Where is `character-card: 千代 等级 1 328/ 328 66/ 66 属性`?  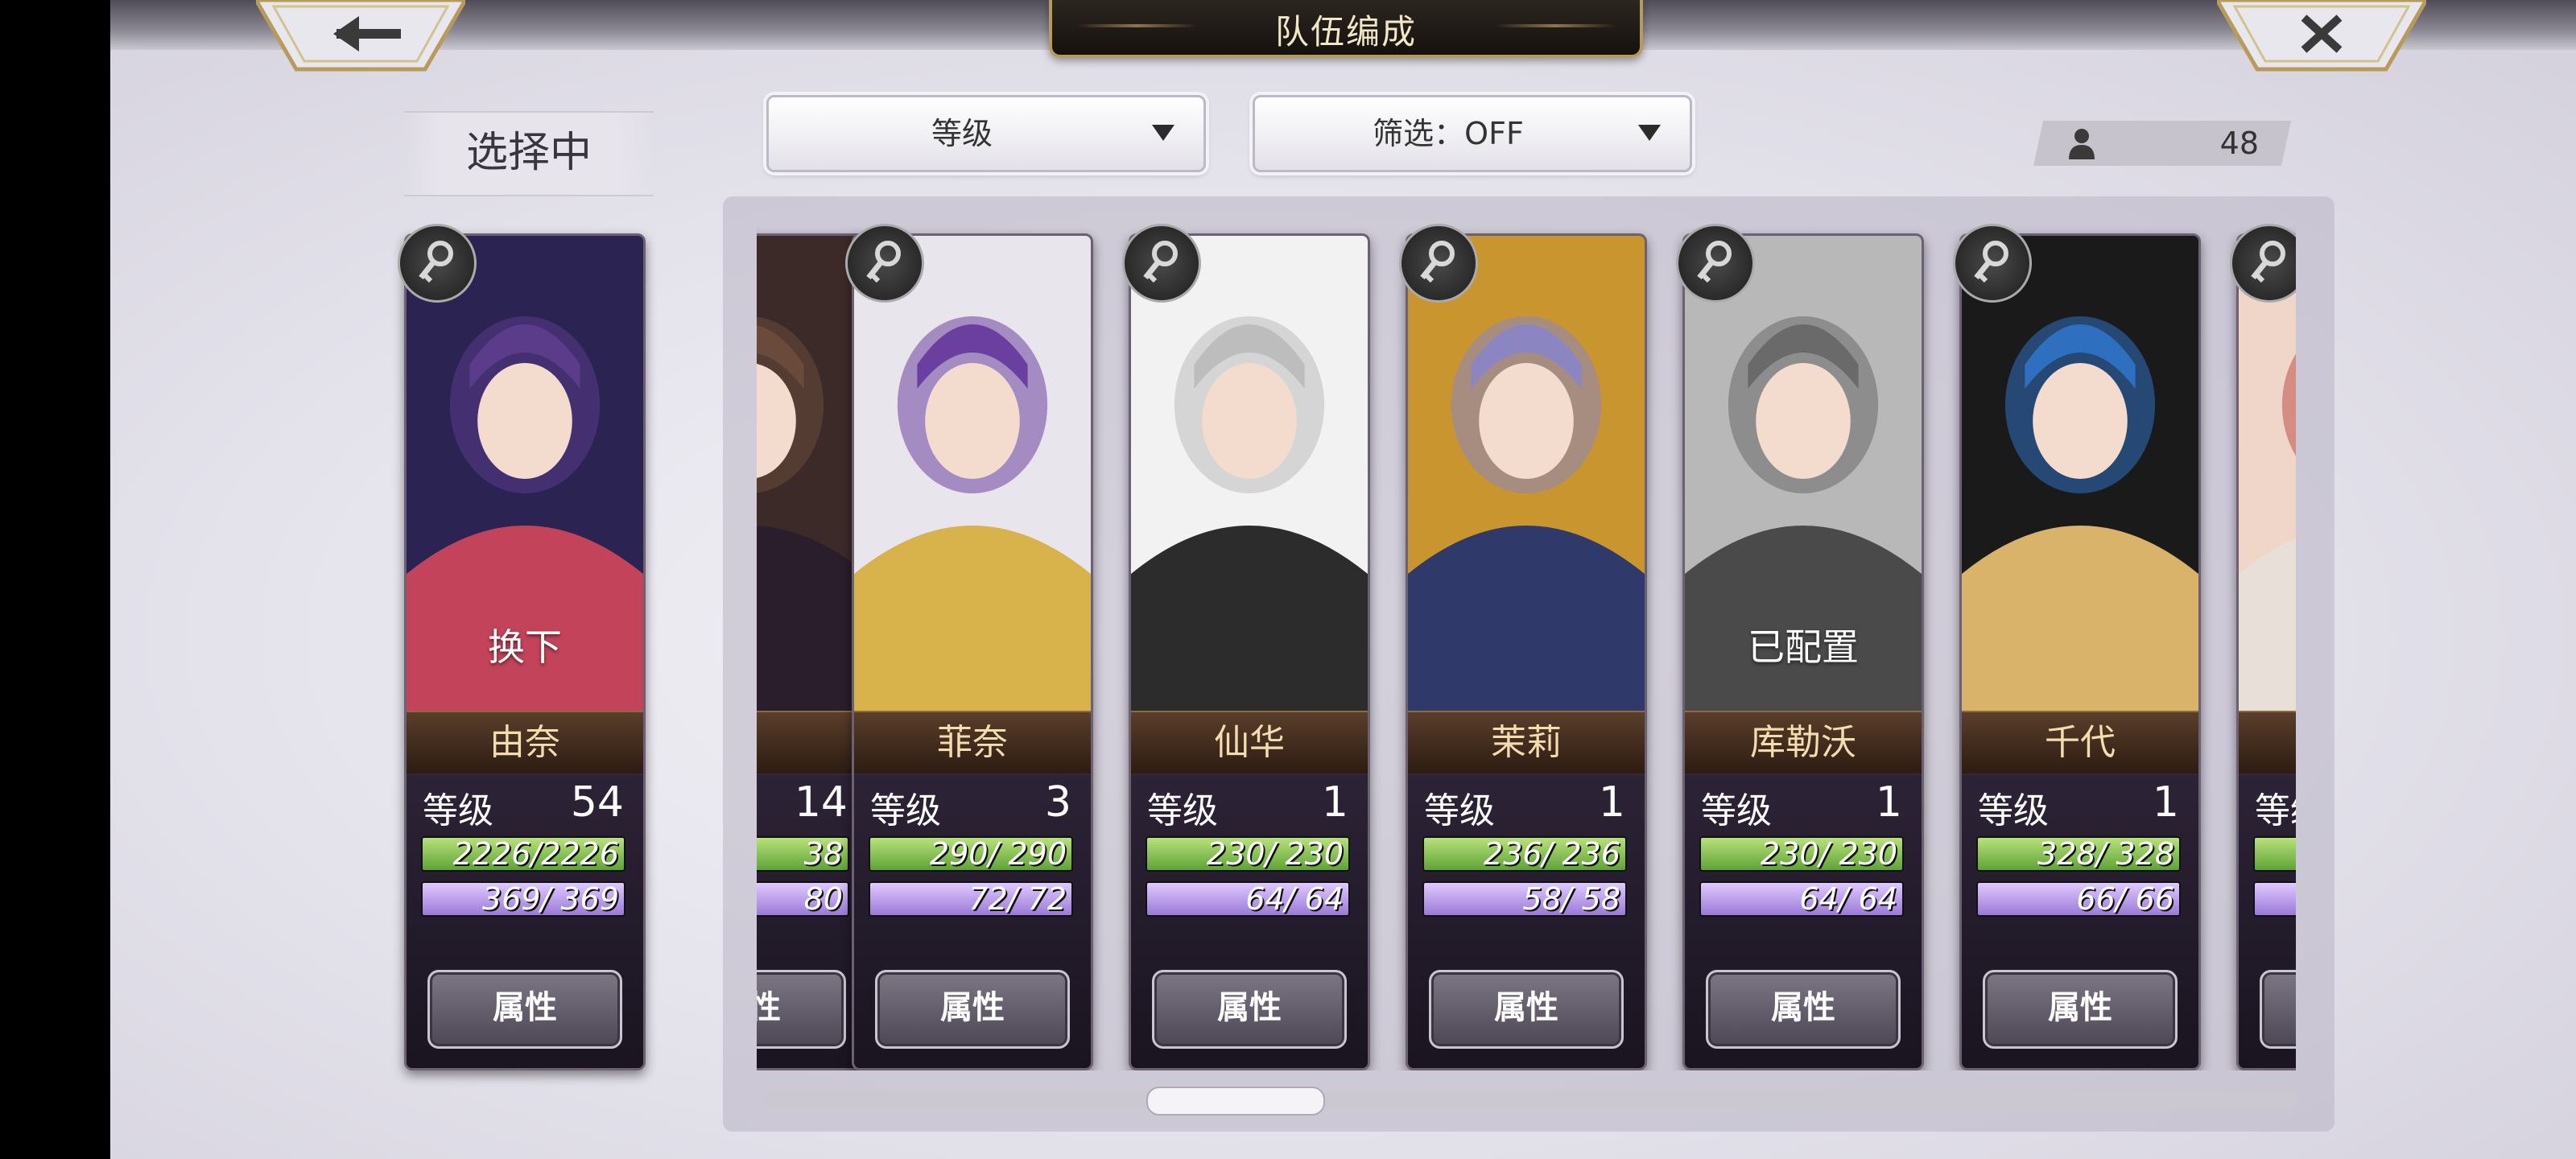
character-card: 千代 等级 1 328/ 328 66/ 66 属性 is located at coordinates (2077, 647).